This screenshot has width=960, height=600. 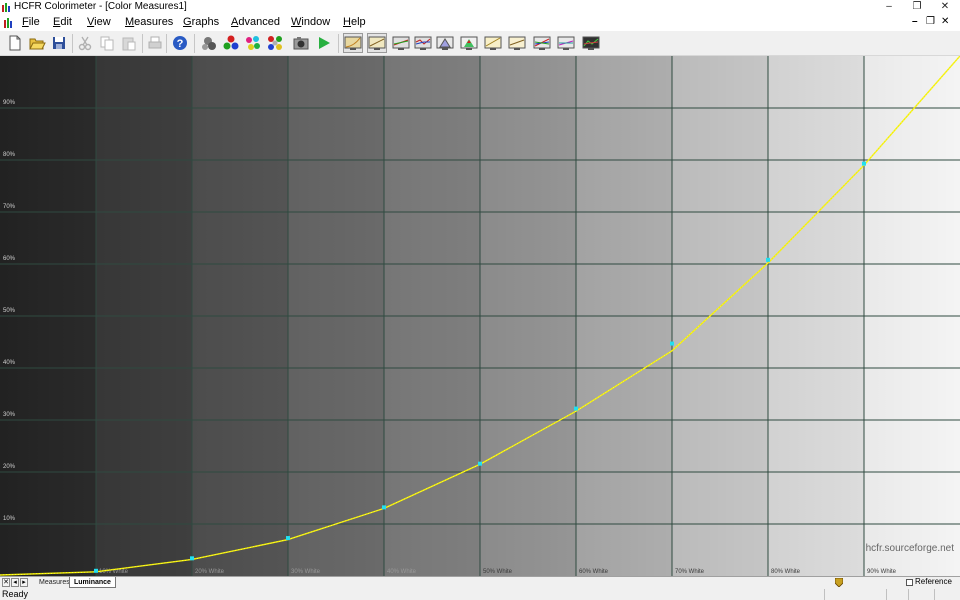 What do you see at coordinates (594, 572) in the screenshot?
I see `x-tick-label: 60% White` at bounding box center [594, 572].